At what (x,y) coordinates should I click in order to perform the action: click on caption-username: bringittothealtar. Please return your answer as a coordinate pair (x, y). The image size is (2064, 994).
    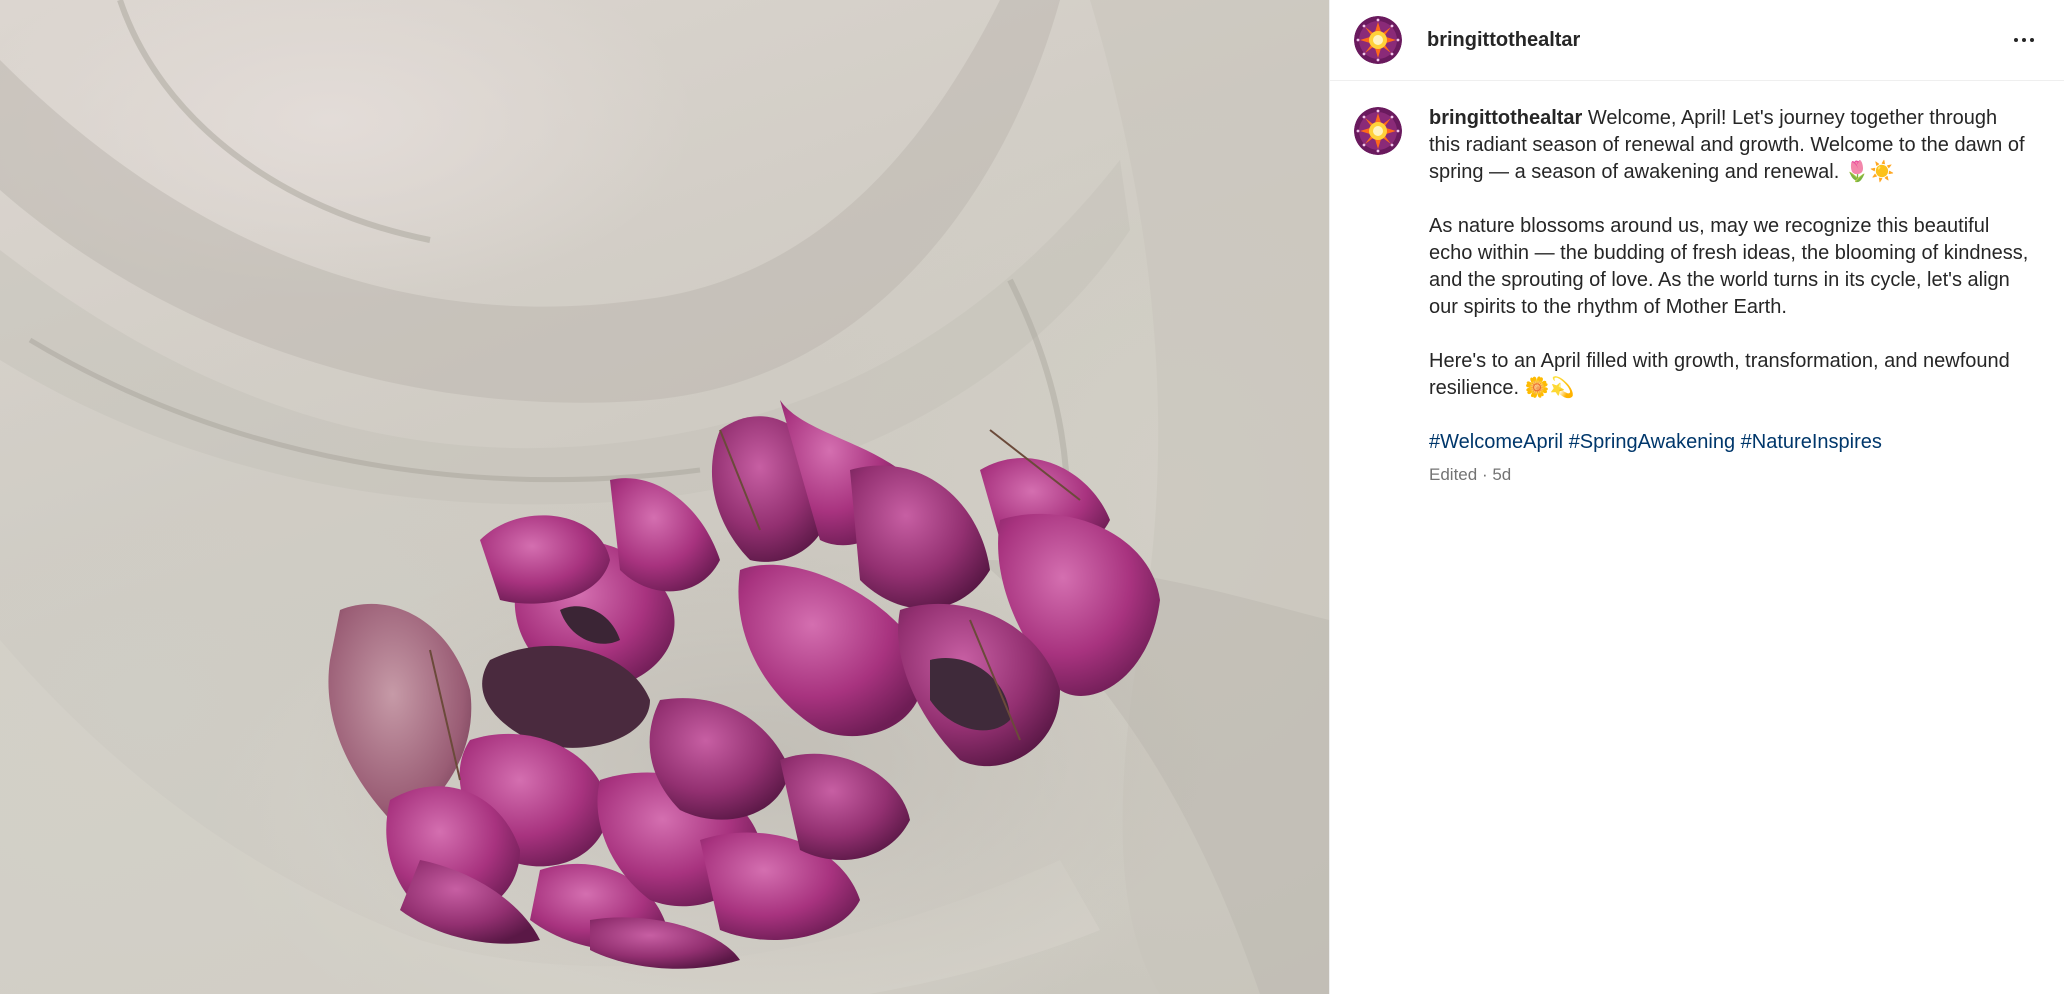
    Looking at the image, I should click on (1505, 118).